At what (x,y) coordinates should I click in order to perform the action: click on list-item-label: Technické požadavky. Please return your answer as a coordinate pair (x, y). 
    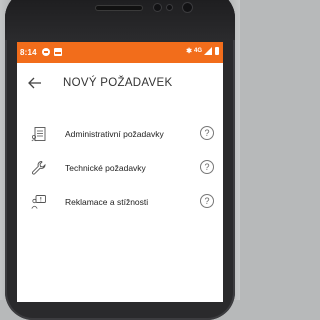
    Looking at the image, I should click on (105, 168).